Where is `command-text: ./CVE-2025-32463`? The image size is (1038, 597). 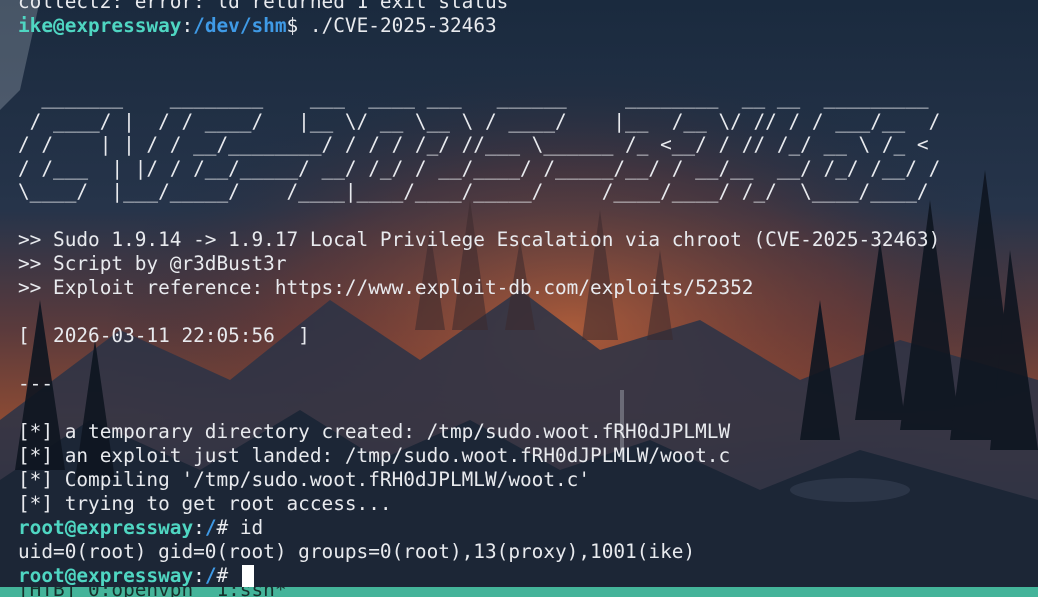
command-text: ./CVE-2025-32463 is located at coordinates (397, 25).